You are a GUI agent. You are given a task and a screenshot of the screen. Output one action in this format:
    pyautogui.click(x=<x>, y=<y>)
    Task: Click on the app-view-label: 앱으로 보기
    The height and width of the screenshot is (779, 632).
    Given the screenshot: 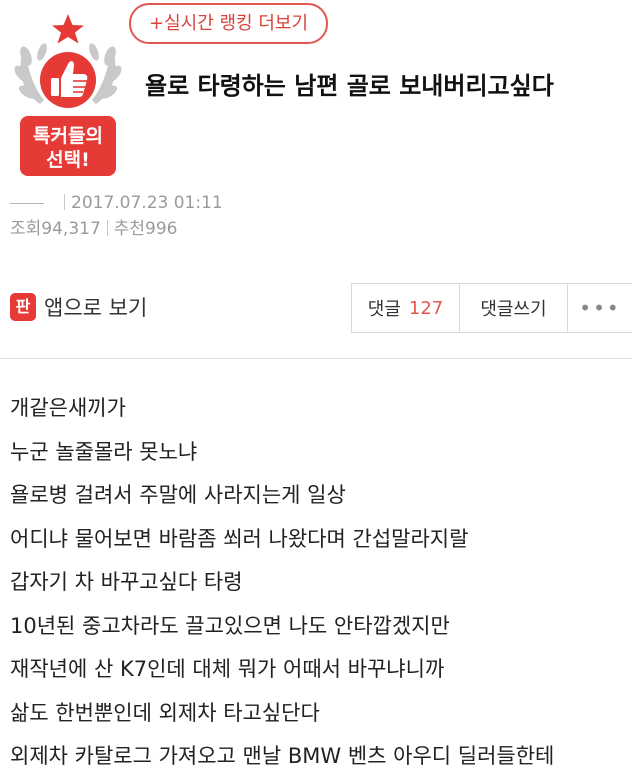 What is the action you would take?
    pyautogui.click(x=96, y=308)
    